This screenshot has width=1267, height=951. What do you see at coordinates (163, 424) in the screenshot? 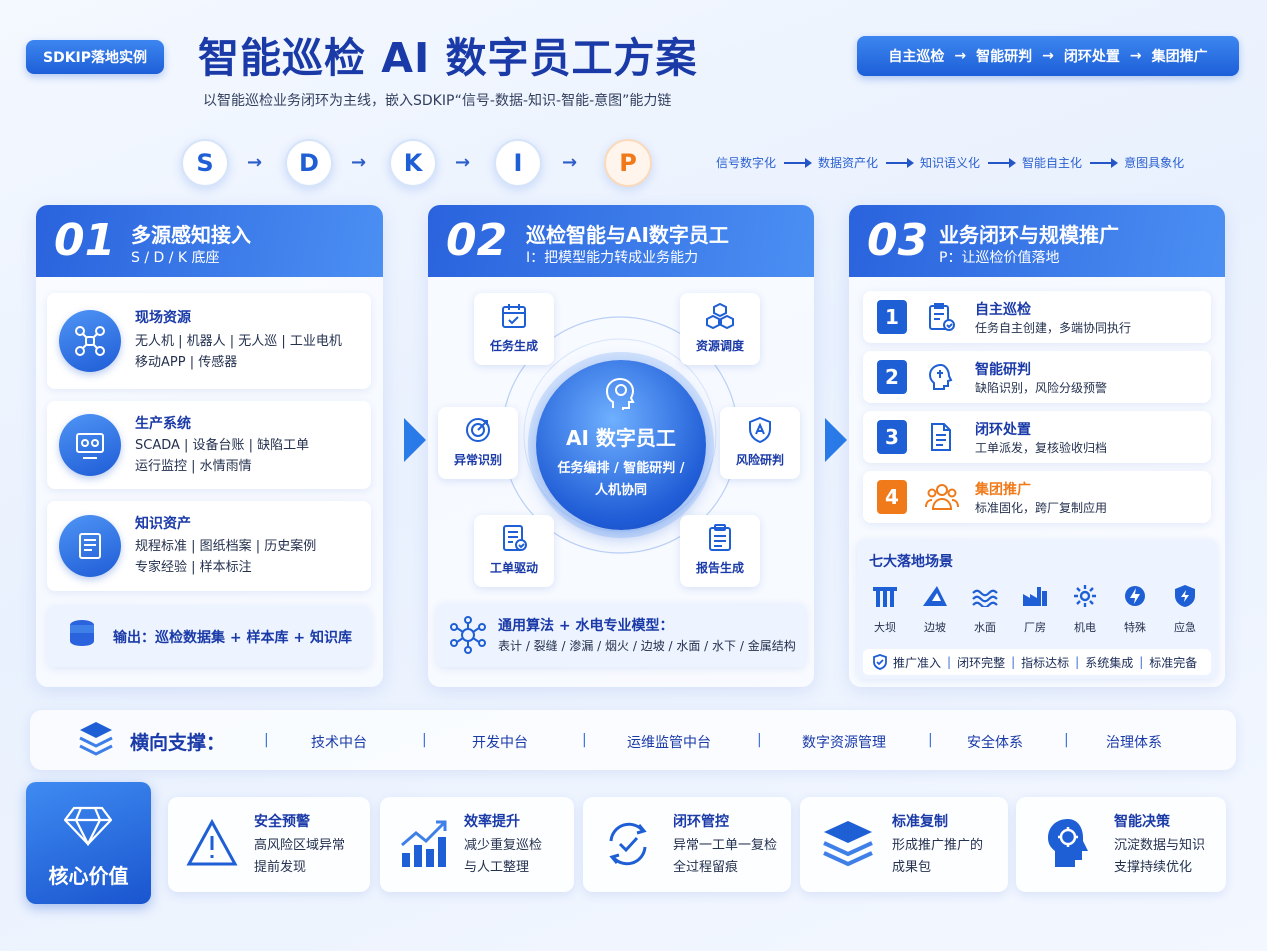
I see `card-title: 生产系统` at bounding box center [163, 424].